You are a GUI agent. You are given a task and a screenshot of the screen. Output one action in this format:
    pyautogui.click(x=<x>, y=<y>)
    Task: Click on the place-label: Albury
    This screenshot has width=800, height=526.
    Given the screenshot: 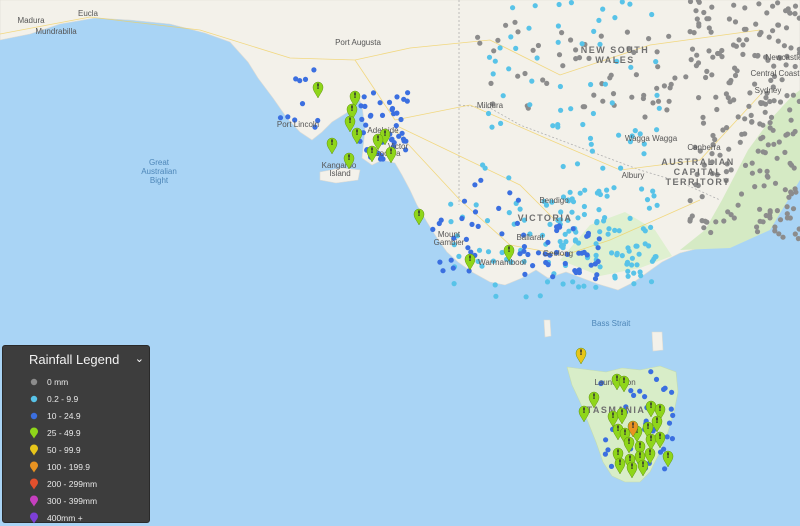 What is the action you would take?
    pyautogui.click(x=633, y=175)
    